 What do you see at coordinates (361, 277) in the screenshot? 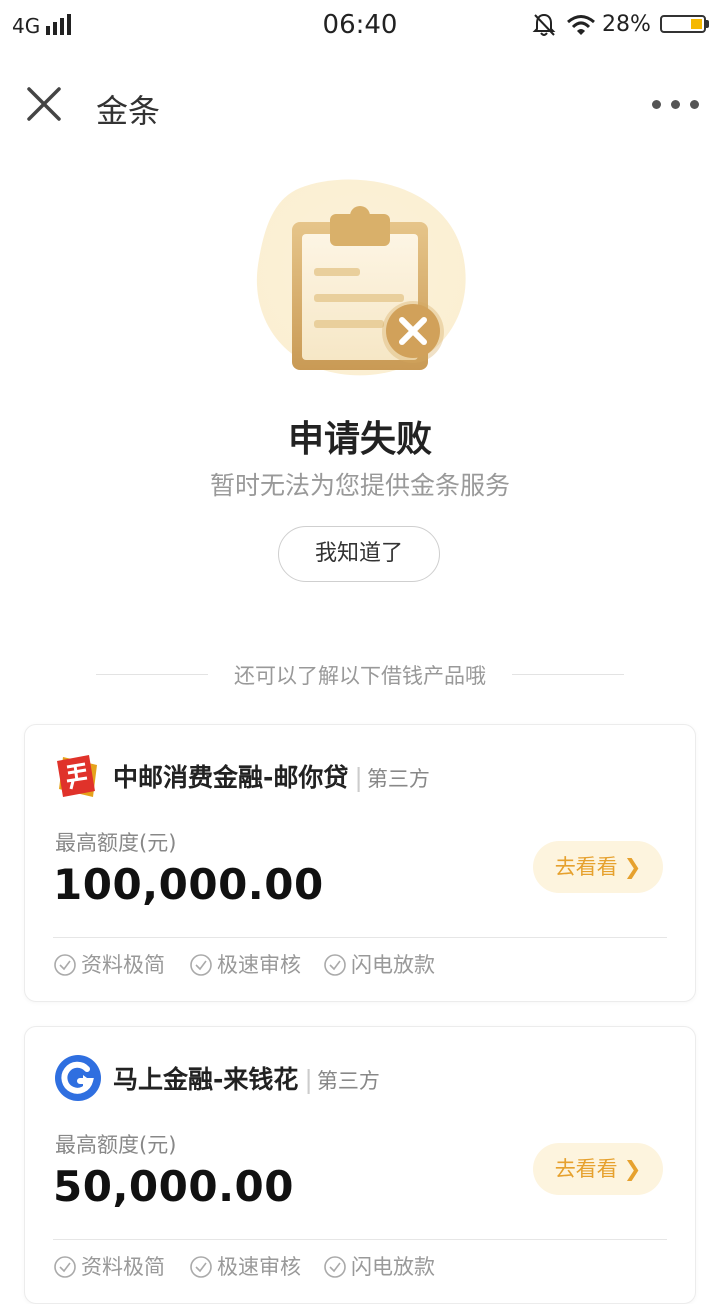
I see `clipboard-fail-icon` at bounding box center [361, 277].